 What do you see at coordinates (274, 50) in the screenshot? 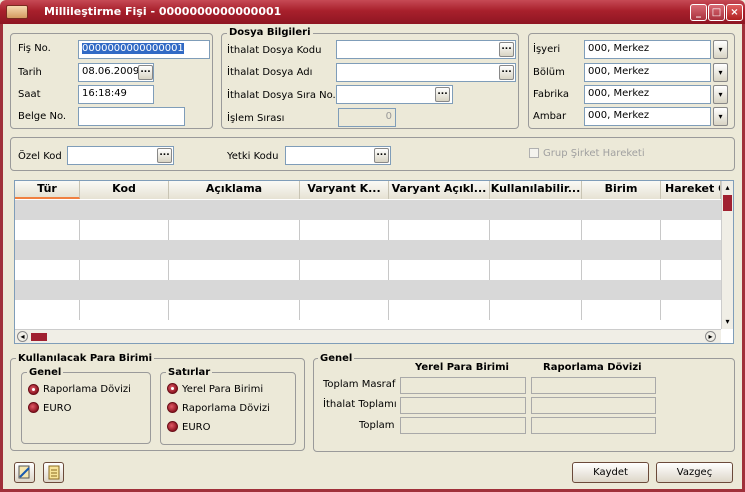
I see `dosya-kodu-label: İthalat Dosya Kodu` at bounding box center [274, 50].